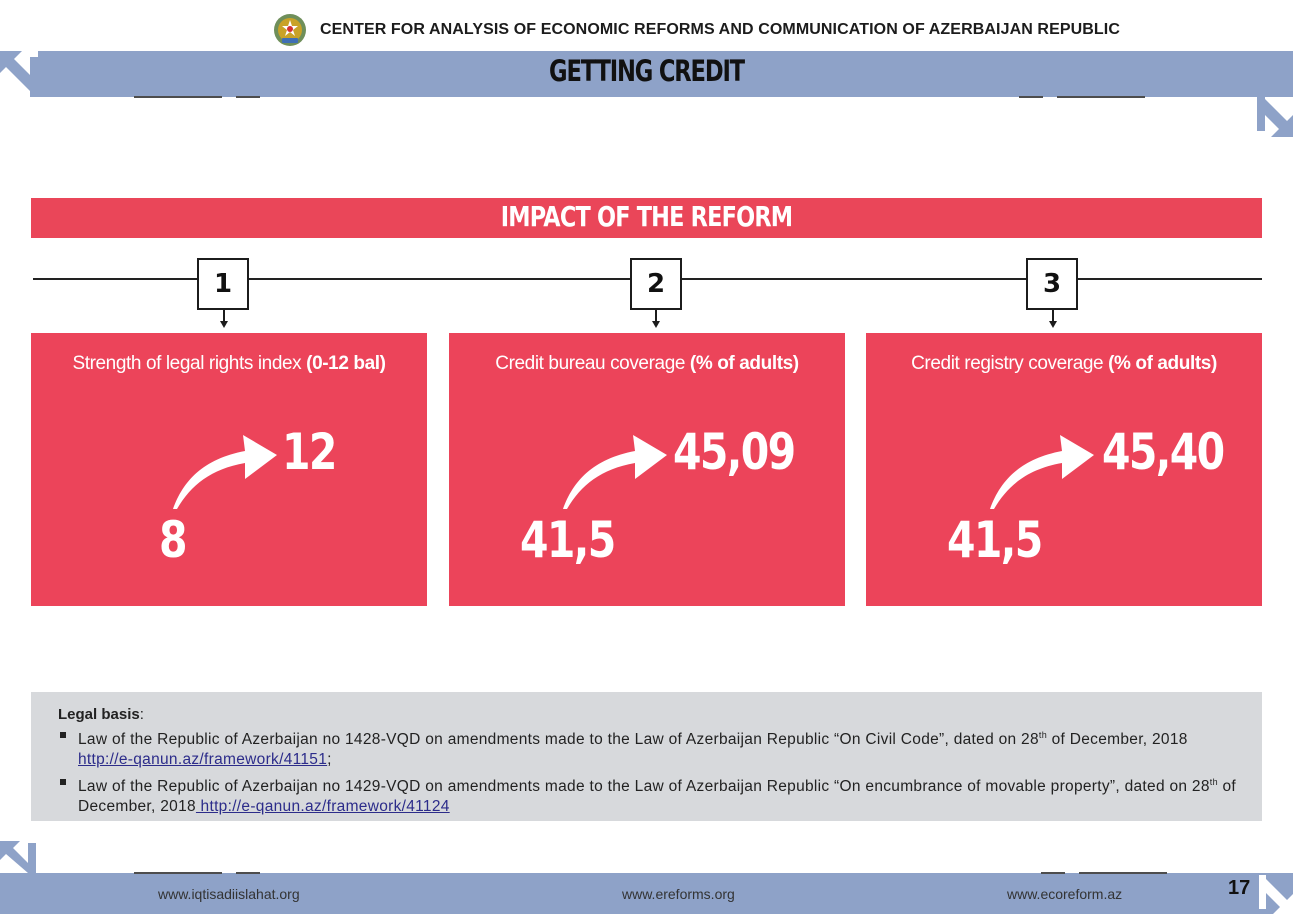  Describe the element at coordinates (173, 540) in the screenshot. I see `value-before: 8` at that location.